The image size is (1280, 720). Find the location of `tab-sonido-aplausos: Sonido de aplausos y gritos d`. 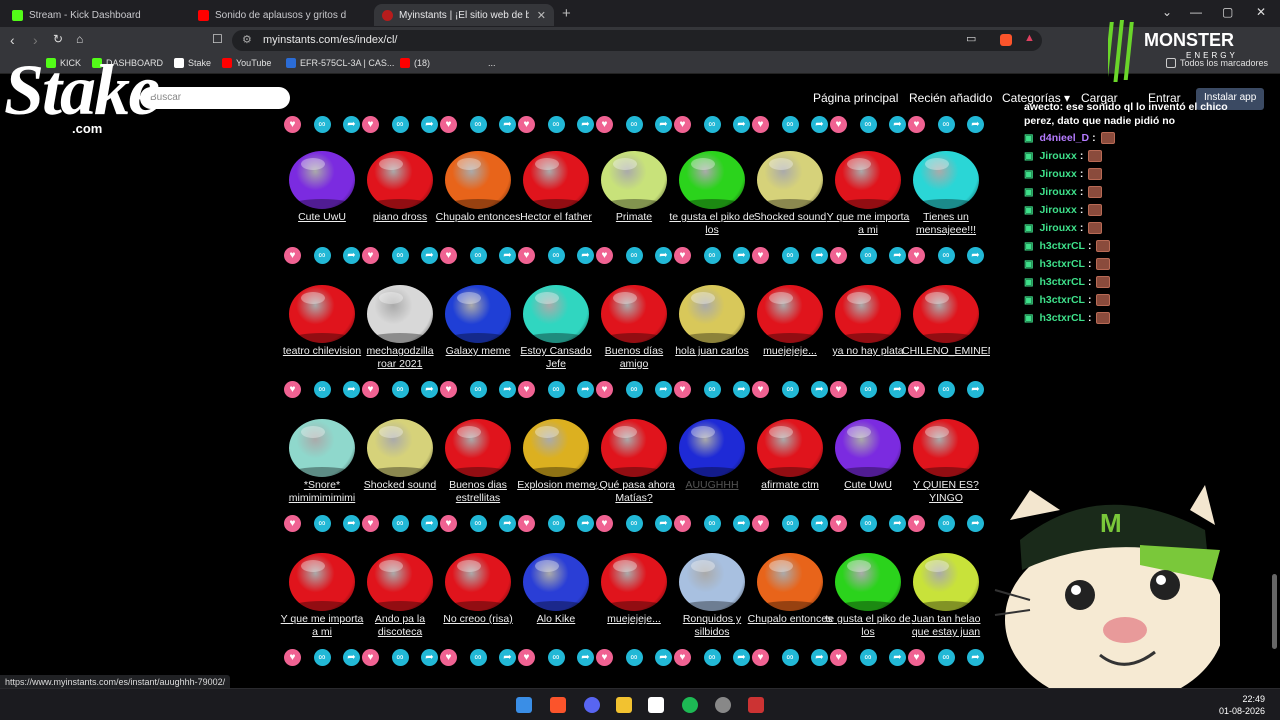

tab-sonido-aplausos: Sonido de aplausos y gritos d is located at coordinates (279, 15).